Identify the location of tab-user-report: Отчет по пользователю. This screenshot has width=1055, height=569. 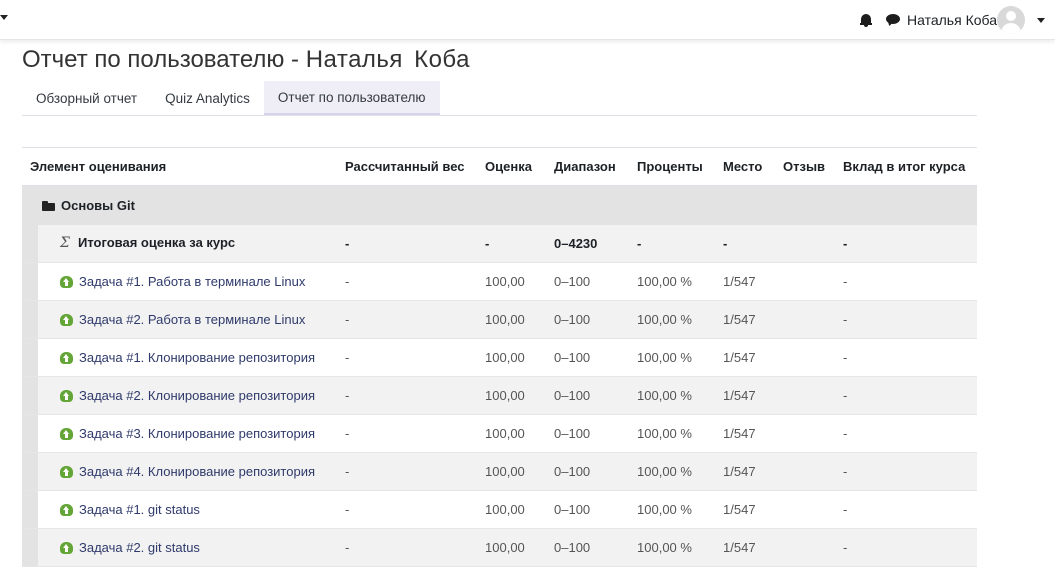
(351, 98).